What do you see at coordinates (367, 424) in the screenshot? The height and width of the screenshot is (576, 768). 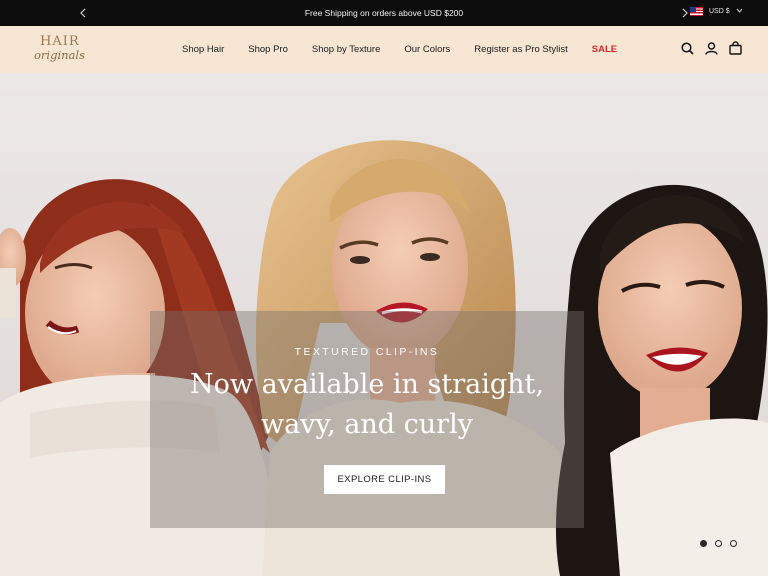 I see `hero-headline-line-2: wavy, and curly` at bounding box center [367, 424].